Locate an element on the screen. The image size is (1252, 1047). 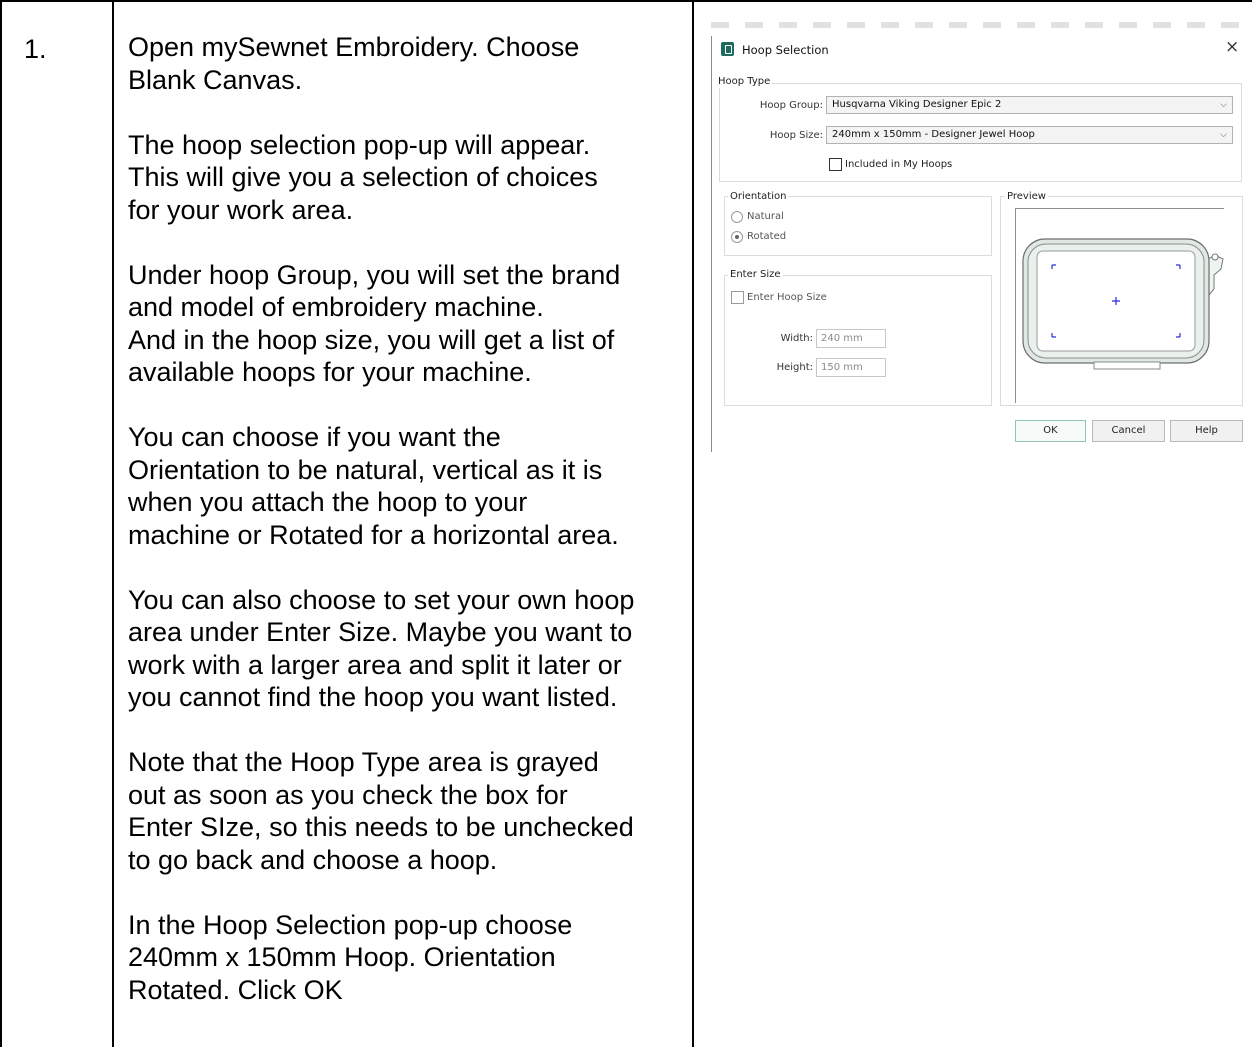
height-label: Height: is located at coordinates (794, 367).